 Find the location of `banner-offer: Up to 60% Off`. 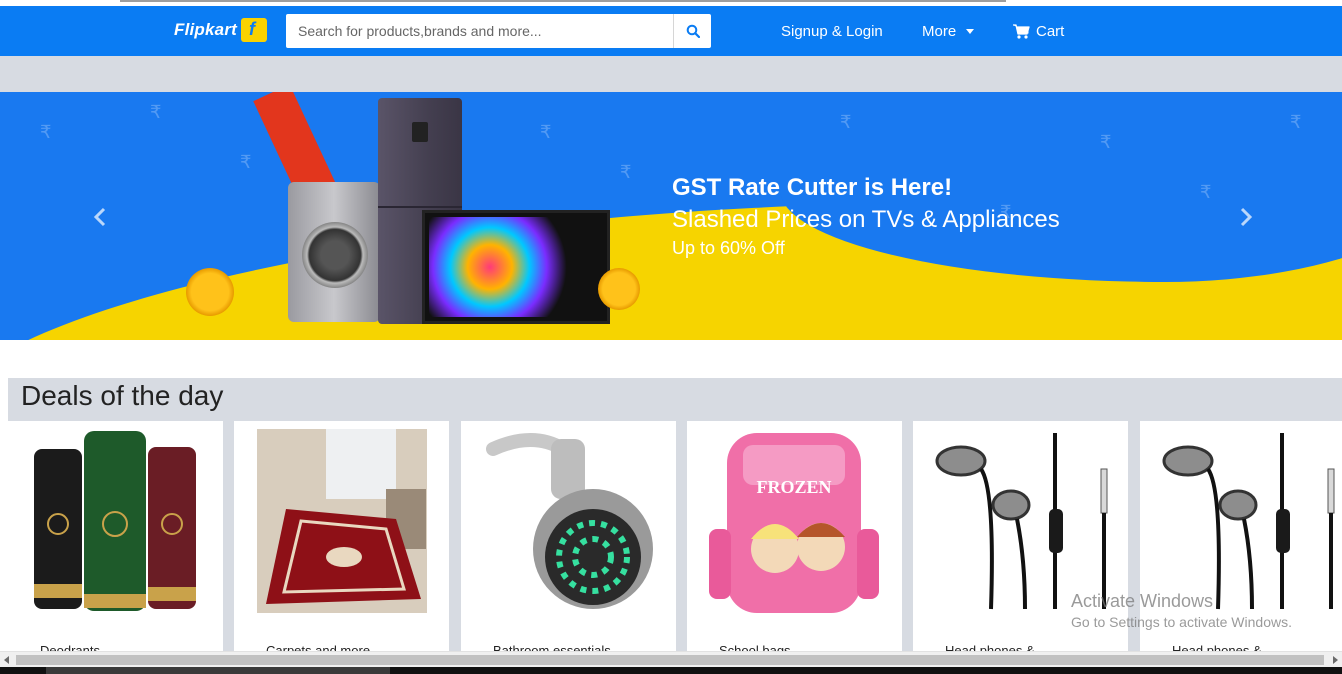

banner-offer: Up to 60% Off is located at coordinates (728, 248).